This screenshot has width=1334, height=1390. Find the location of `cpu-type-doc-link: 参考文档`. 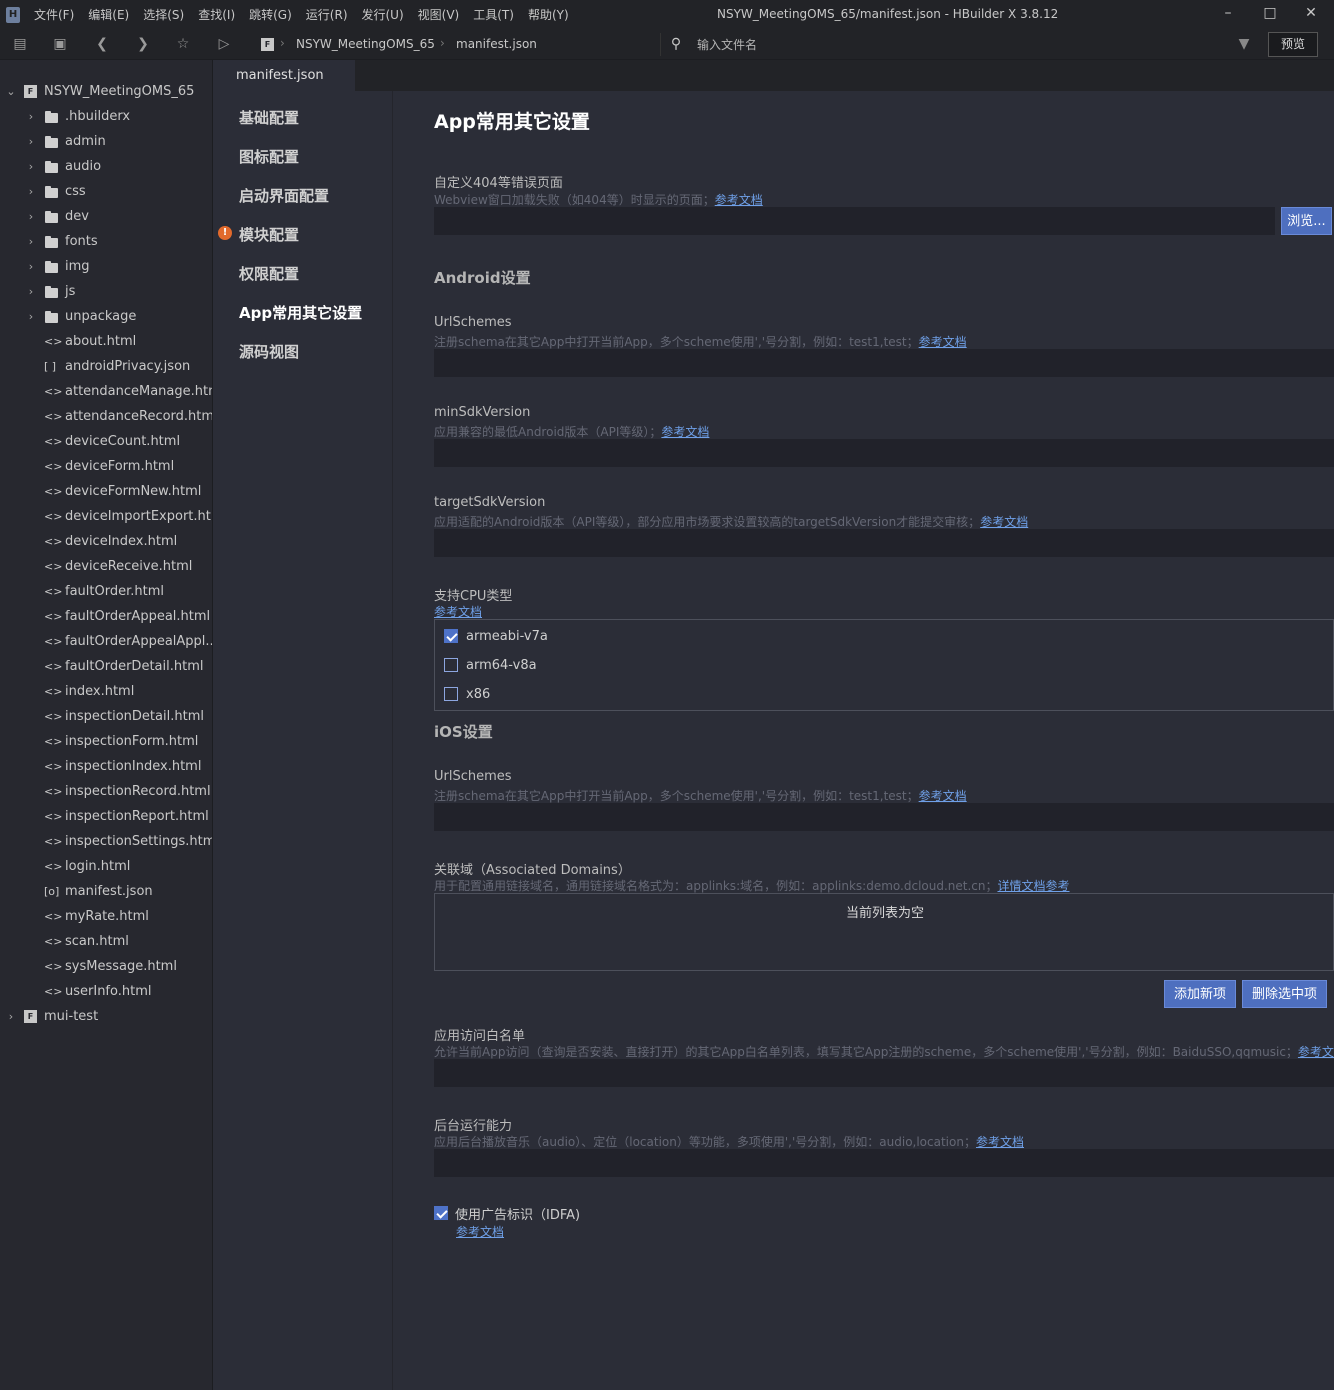

cpu-type-doc-link: 参考文档 is located at coordinates (458, 612).